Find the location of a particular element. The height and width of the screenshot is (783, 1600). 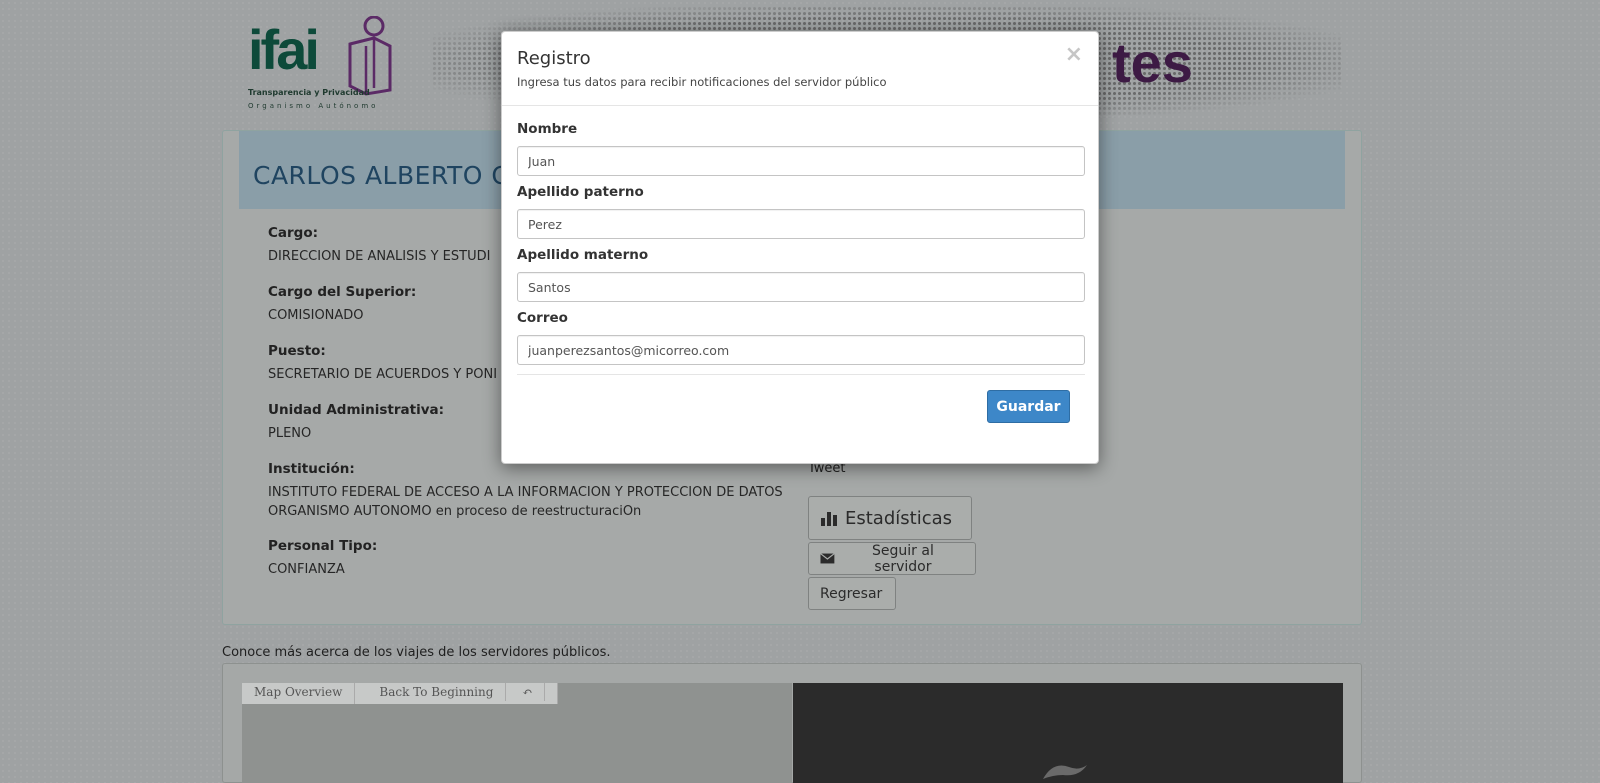

correo-label: Correo is located at coordinates (542, 318).